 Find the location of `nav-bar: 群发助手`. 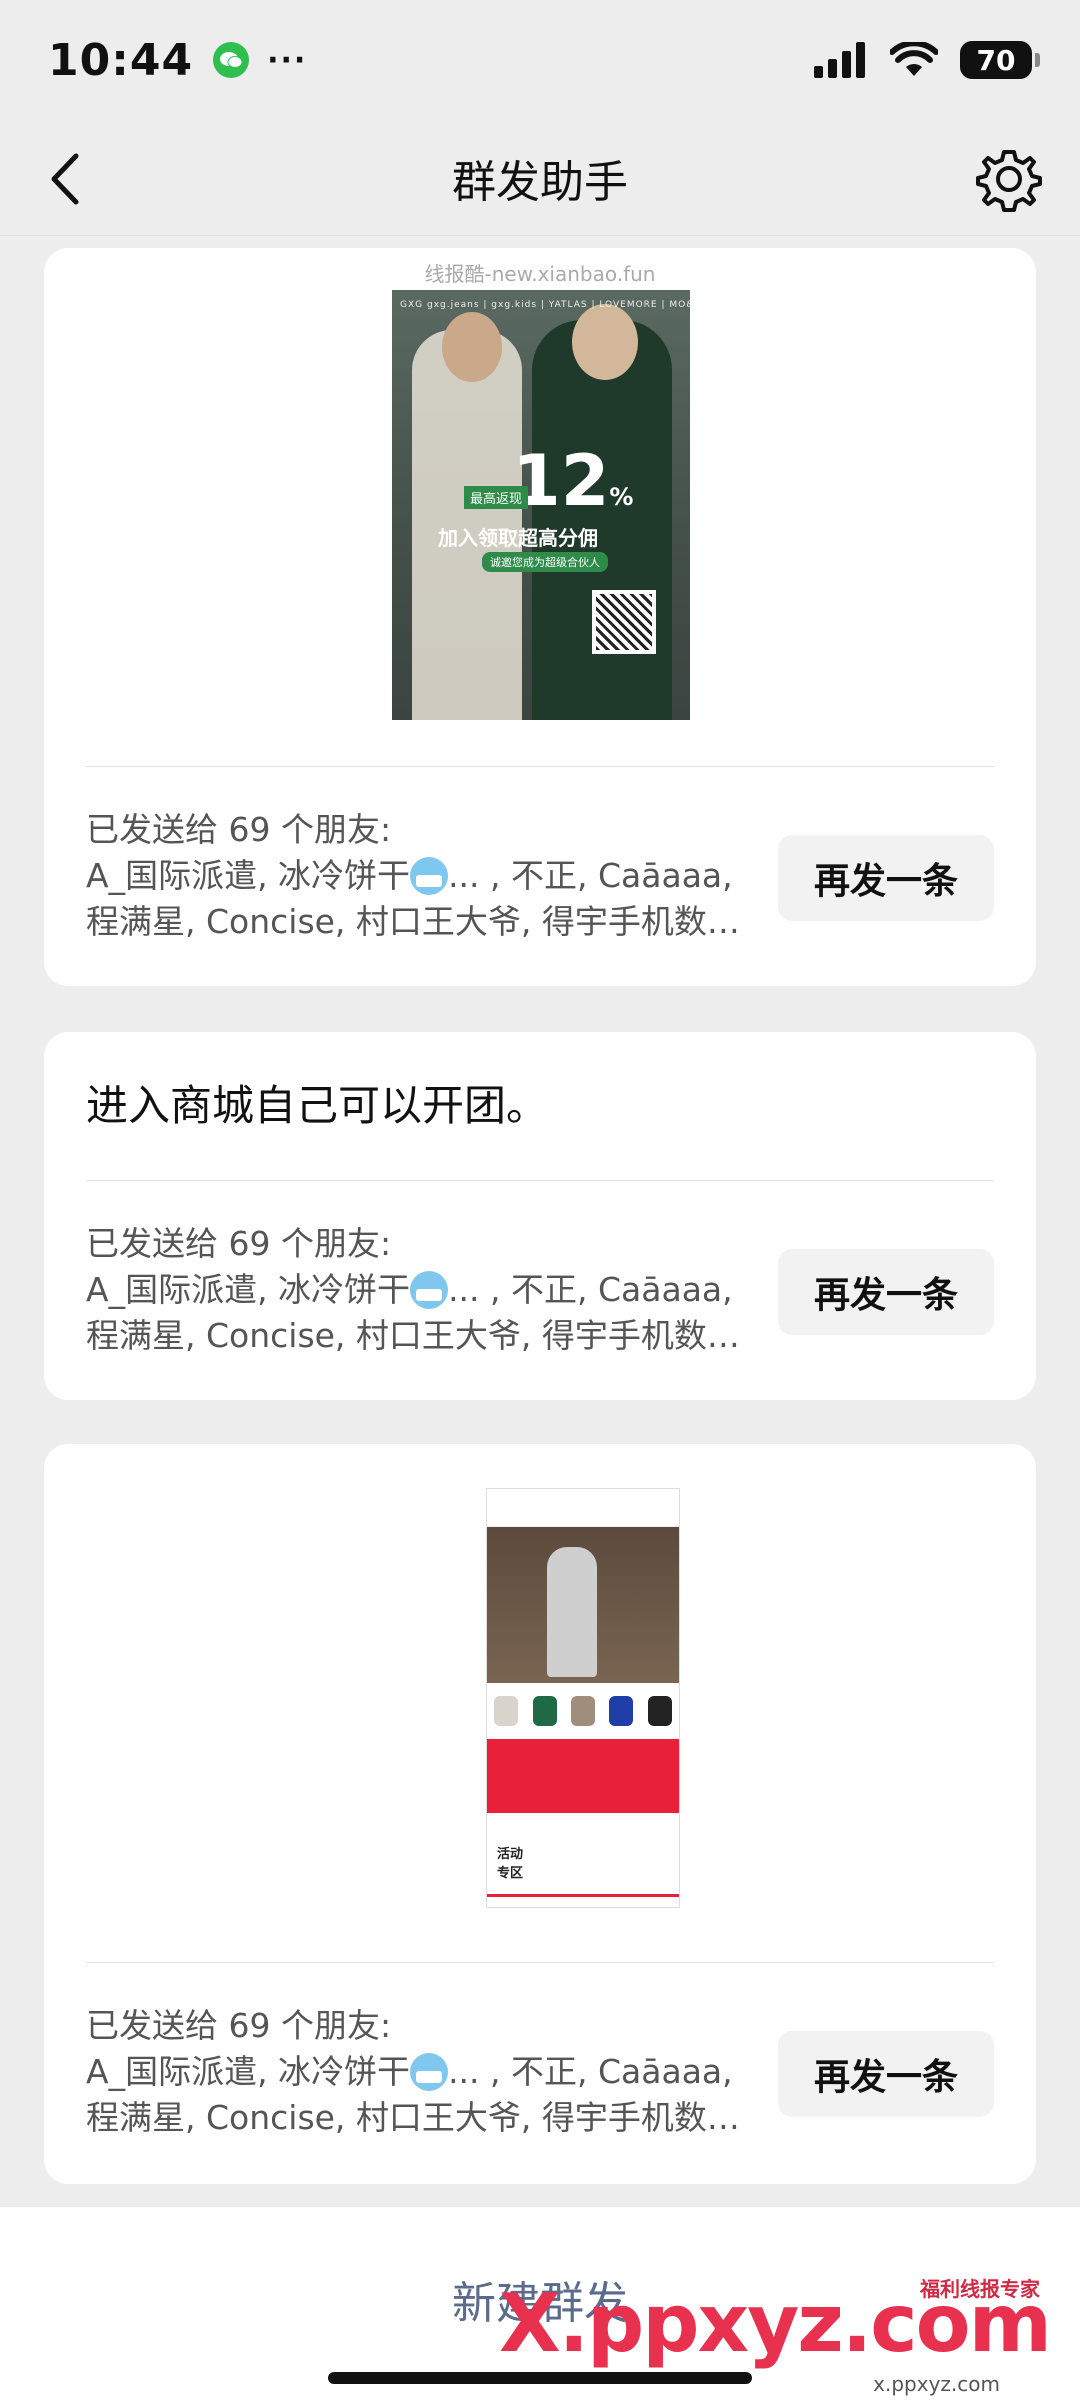

nav-bar: 群发助手 is located at coordinates (540, 178).